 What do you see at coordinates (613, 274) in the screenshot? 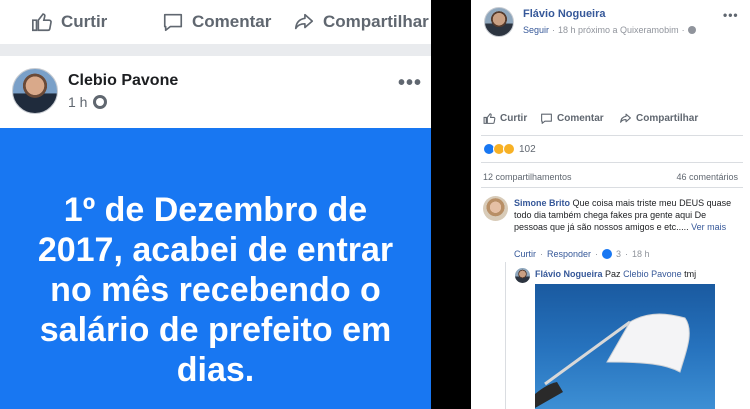
I see `reply-text-prefix: Paz` at bounding box center [613, 274].